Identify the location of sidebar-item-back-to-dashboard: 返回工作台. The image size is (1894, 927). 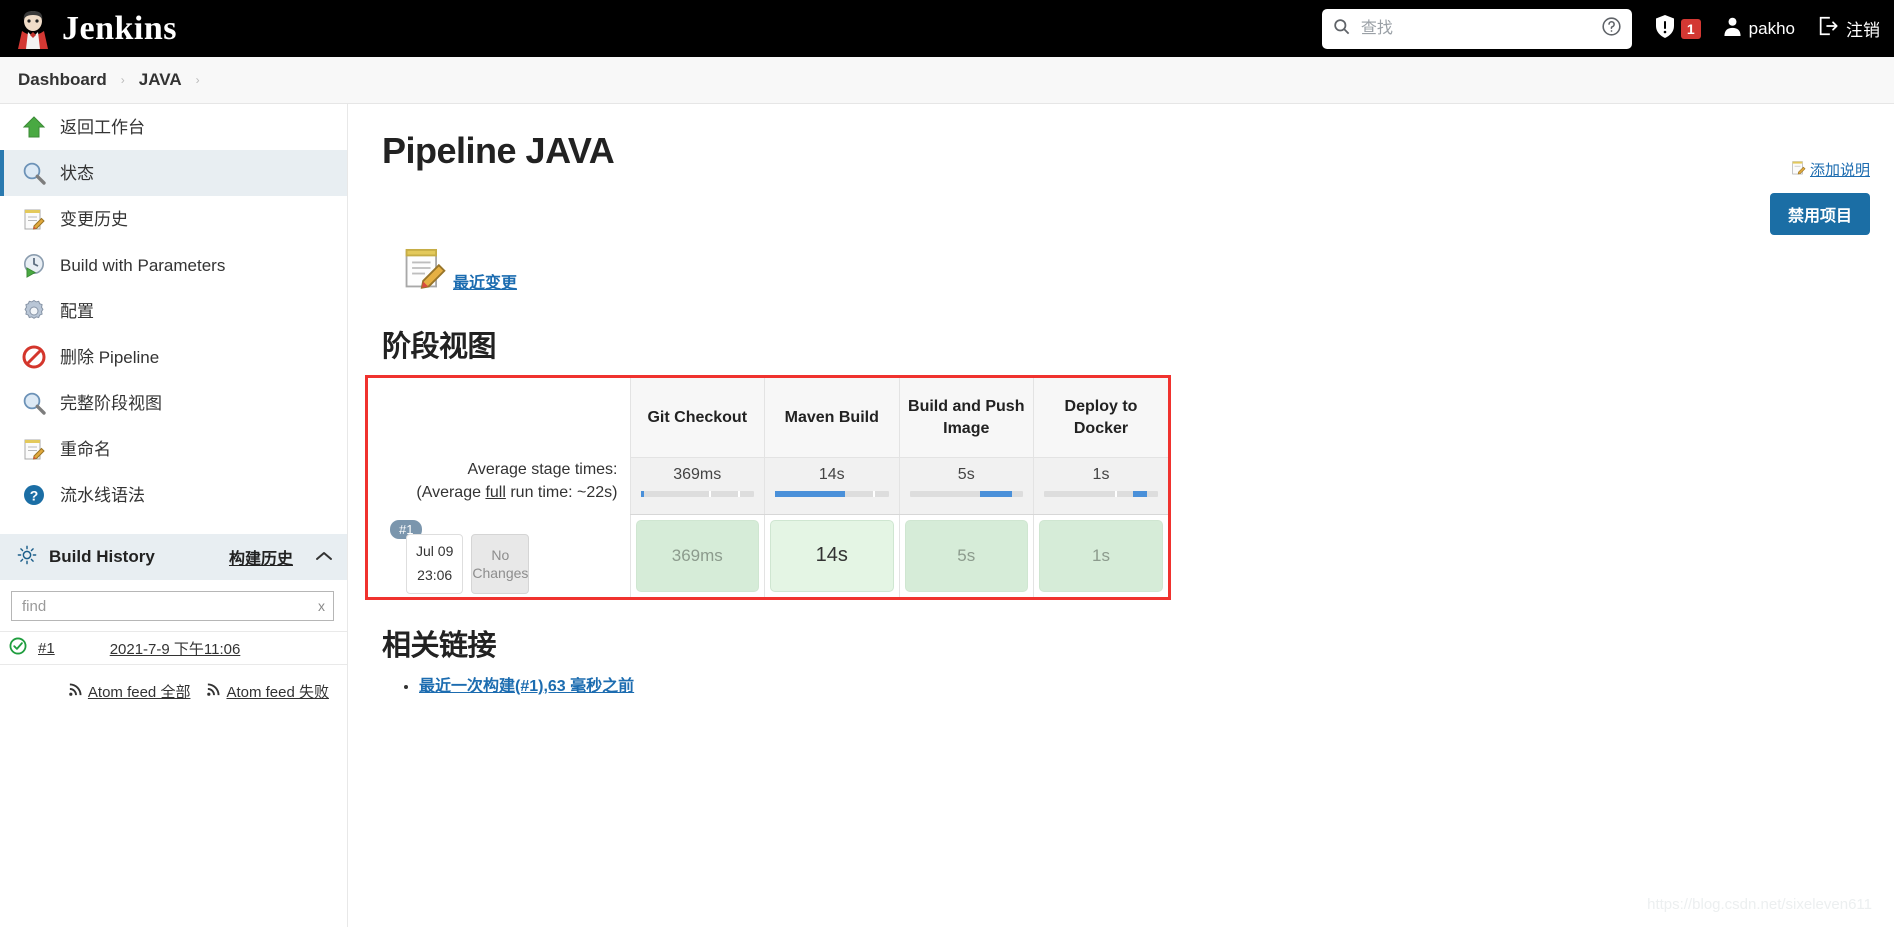
(173, 127).